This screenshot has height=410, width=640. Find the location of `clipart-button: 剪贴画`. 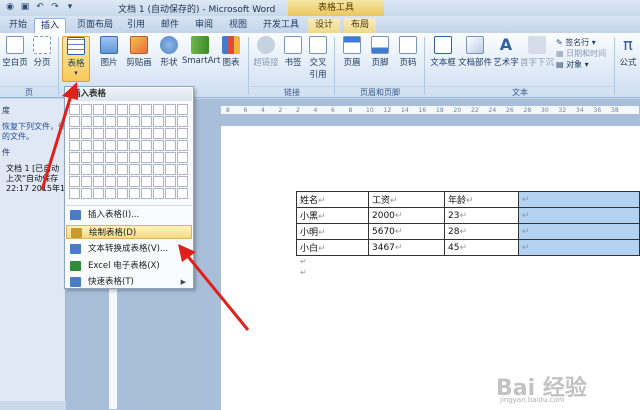

clipart-button: 剪贴画 is located at coordinates (139, 52).